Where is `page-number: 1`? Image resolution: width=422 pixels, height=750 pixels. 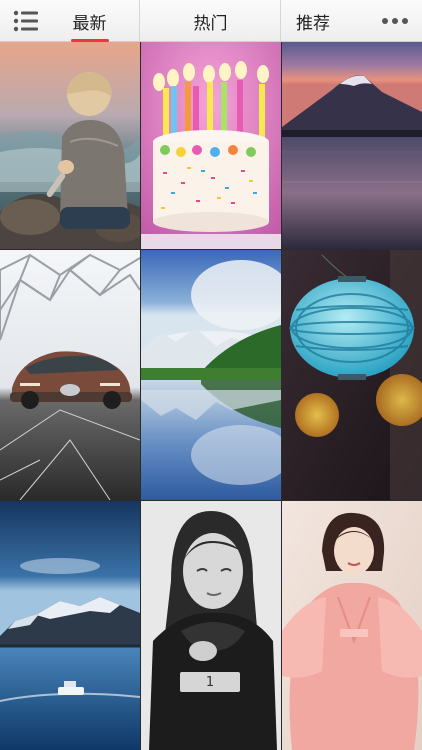
page-number: 1 is located at coordinates (210, 682).